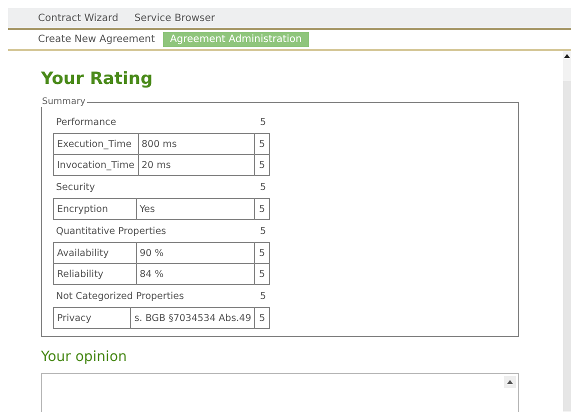 This screenshot has width=571, height=412. I want to click on property-cell: Encryption, so click(95, 209).